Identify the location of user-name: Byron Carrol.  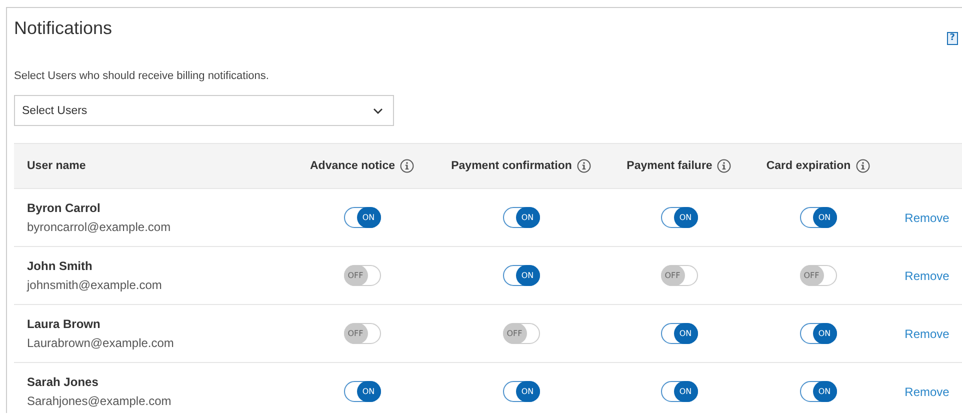
(63, 208).